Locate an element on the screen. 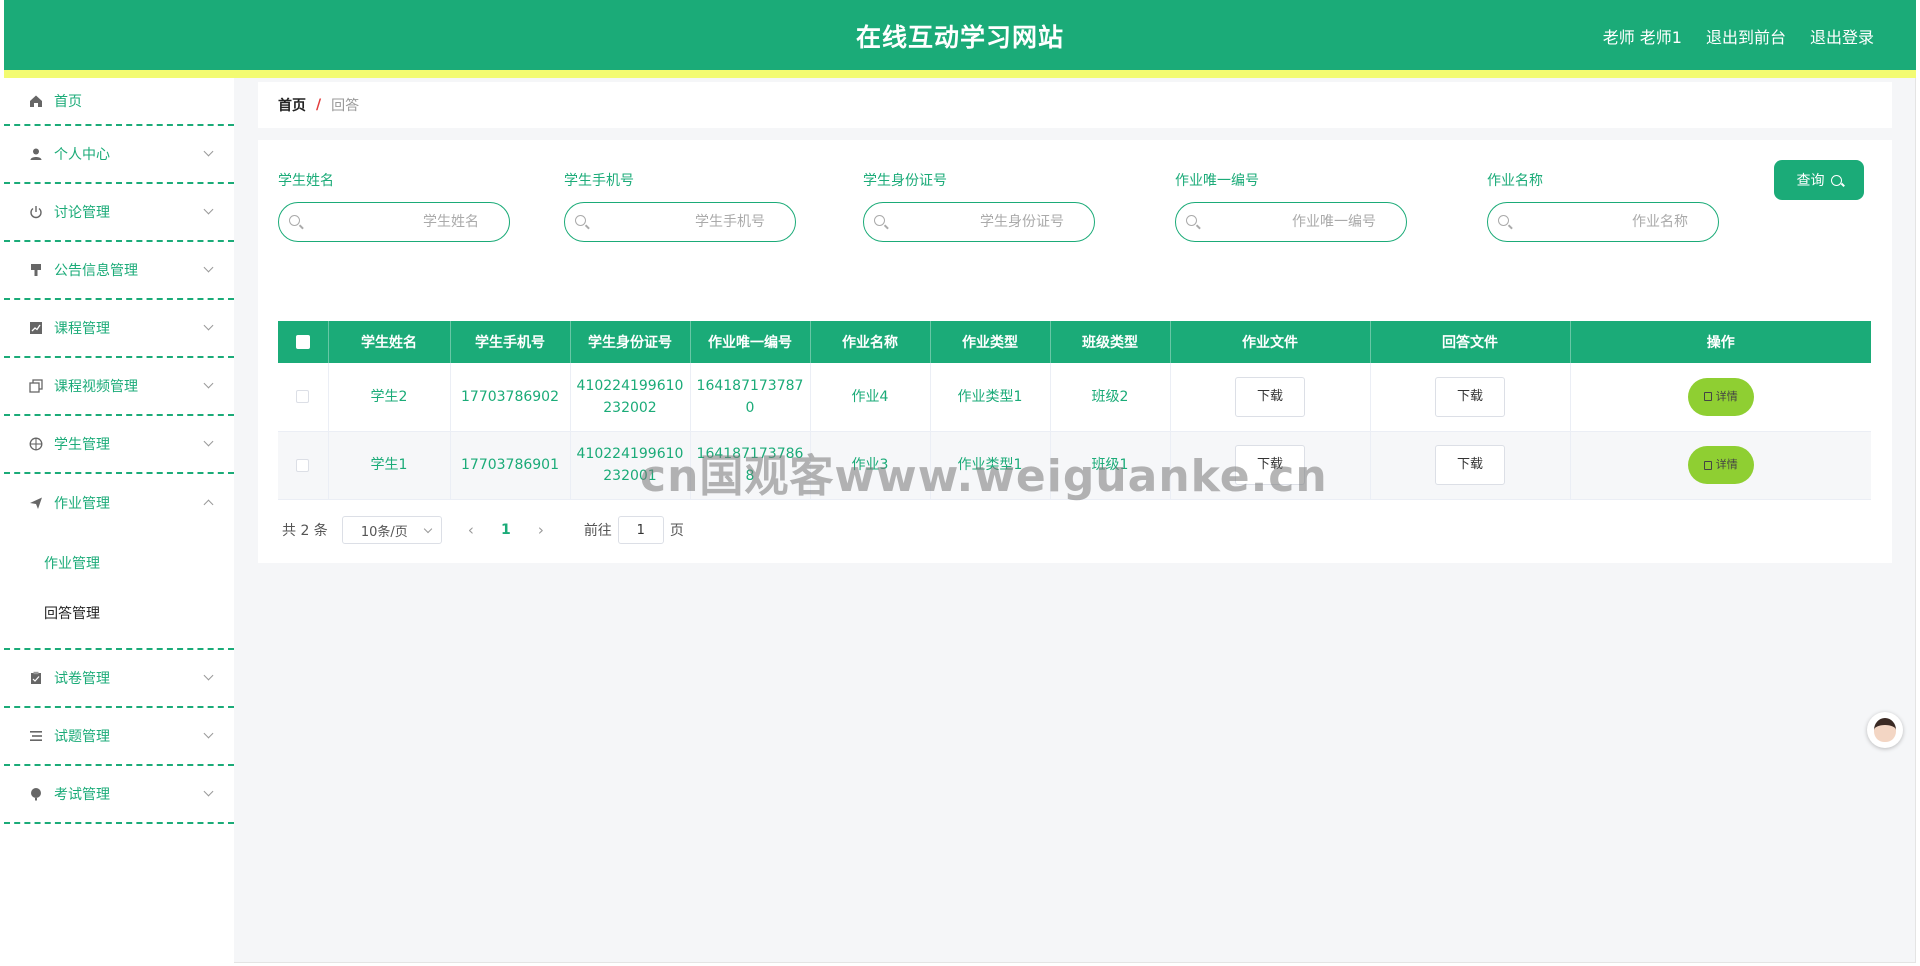  cell-homework-file: 下载 is located at coordinates (1270, 397).